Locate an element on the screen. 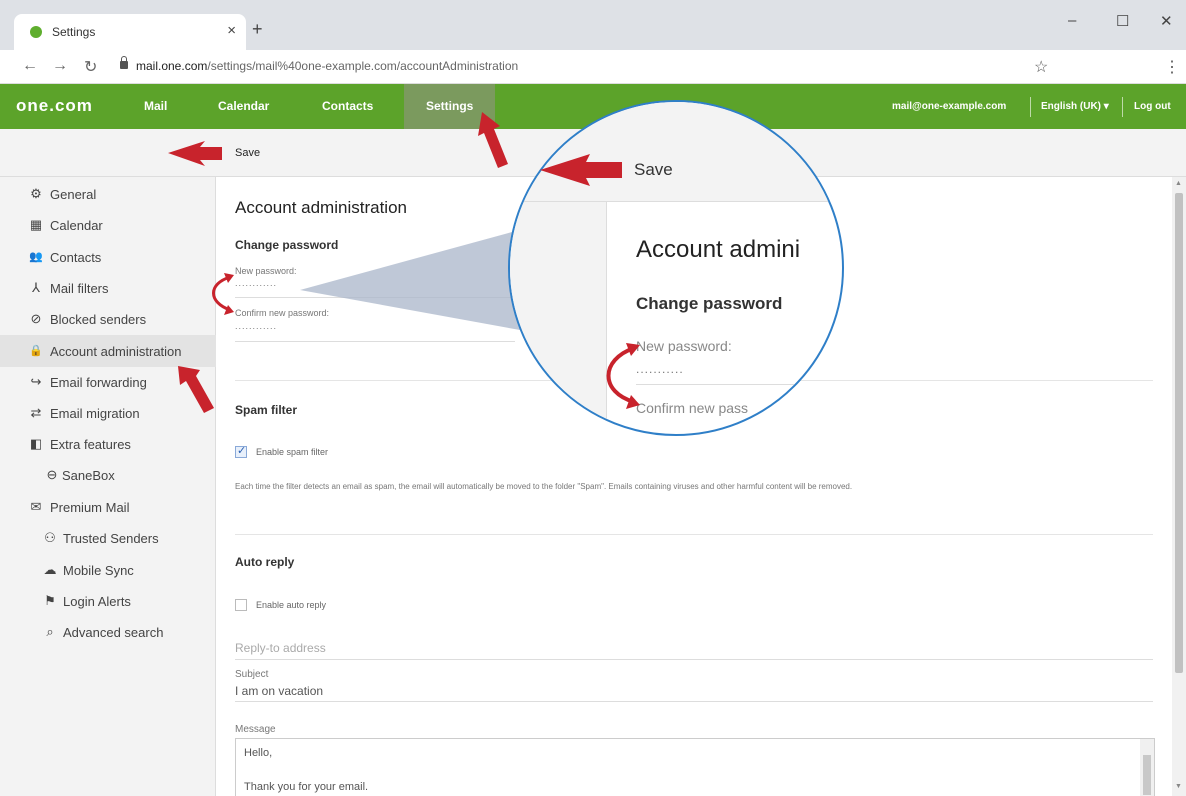 The image size is (1186, 796). message-label: Message is located at coordinates (255, 729).